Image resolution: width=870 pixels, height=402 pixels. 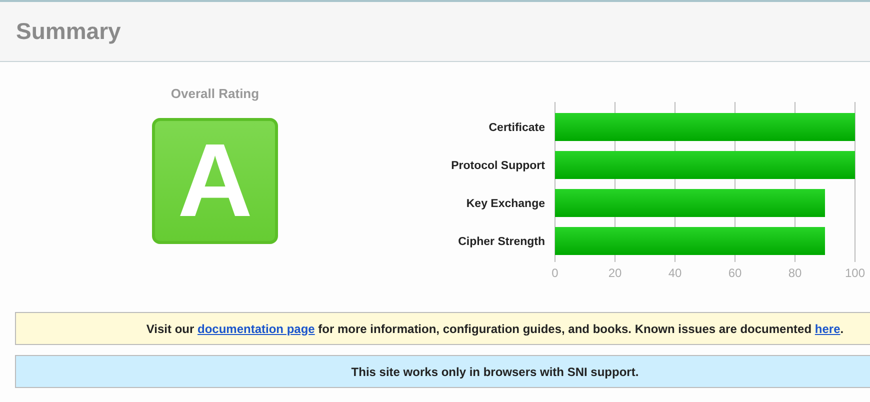 What do you see at coordinates (855, 273) in the screenshot?
I see `tick-label: 100` at bounding box center [855, 273].